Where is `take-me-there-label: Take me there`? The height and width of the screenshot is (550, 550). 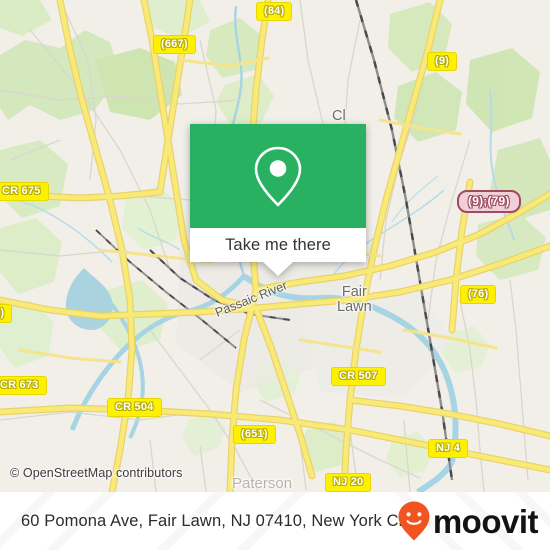 take-me-there-label: Take me there is located at coordinates (278, 244).